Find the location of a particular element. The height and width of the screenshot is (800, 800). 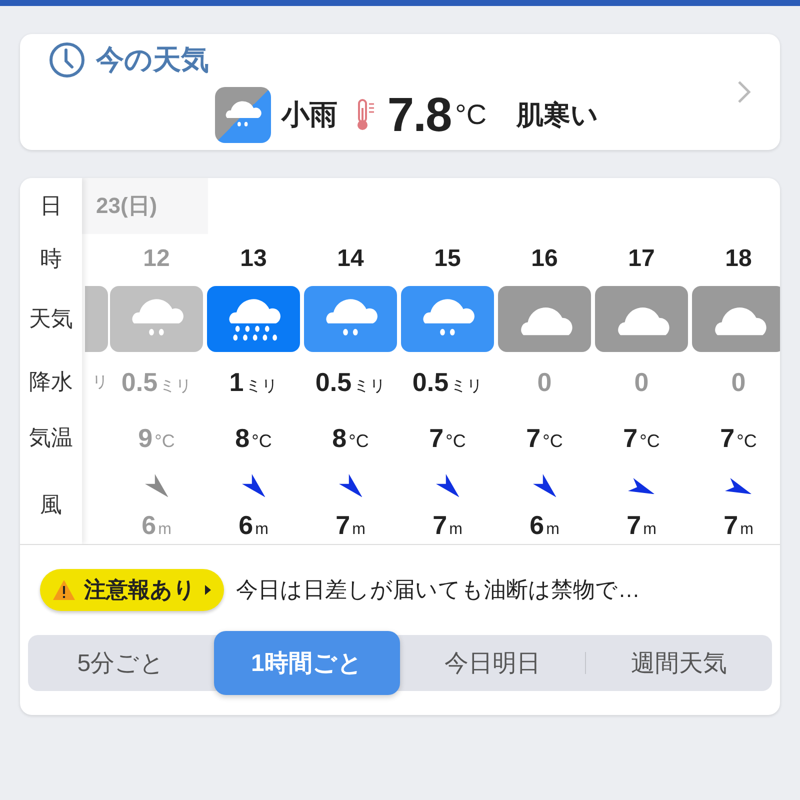

temperature-unit: °C is located at coordinates (471, 115).